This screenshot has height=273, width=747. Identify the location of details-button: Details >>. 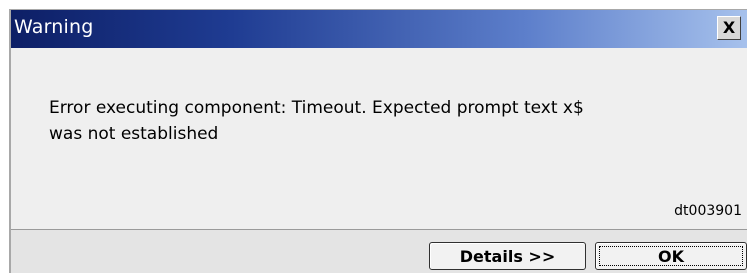
(507, 256).